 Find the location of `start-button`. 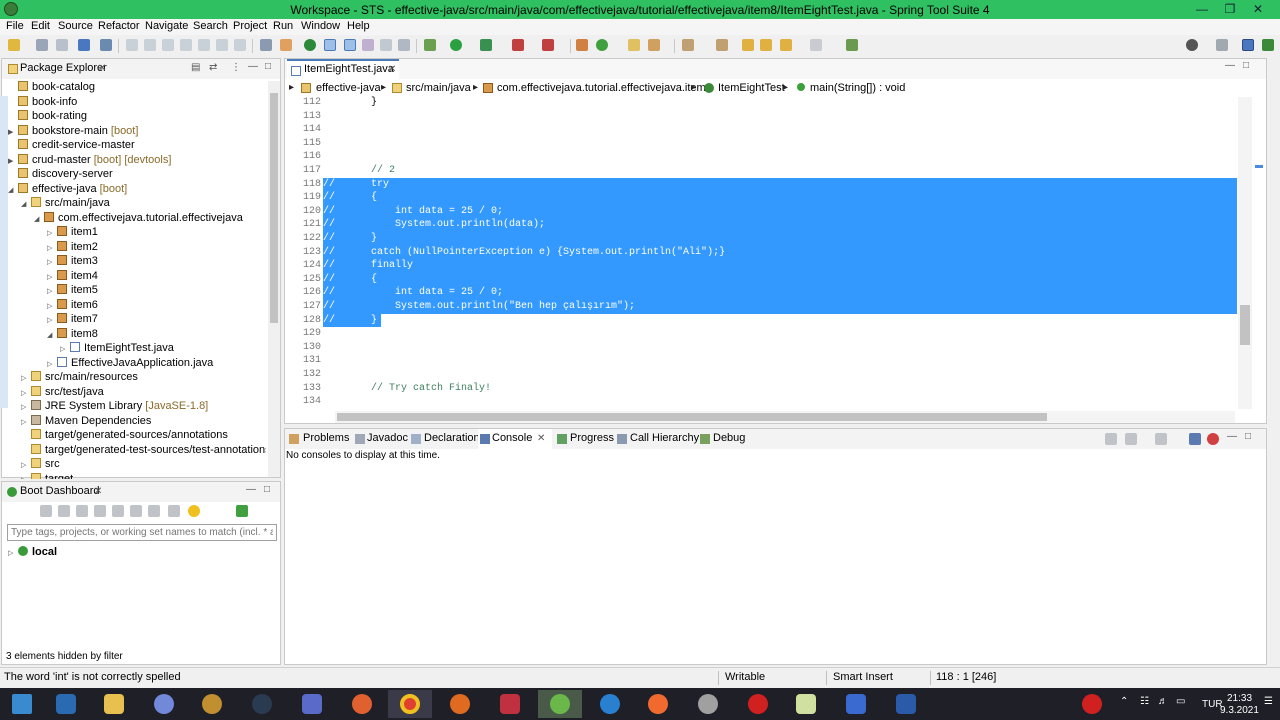

start-button is located at coordinates (22, 704).